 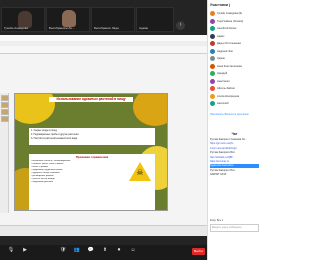 I want to click on list-item: 3. Настой из растений неизвестного вида, so click(x=54, y=138).